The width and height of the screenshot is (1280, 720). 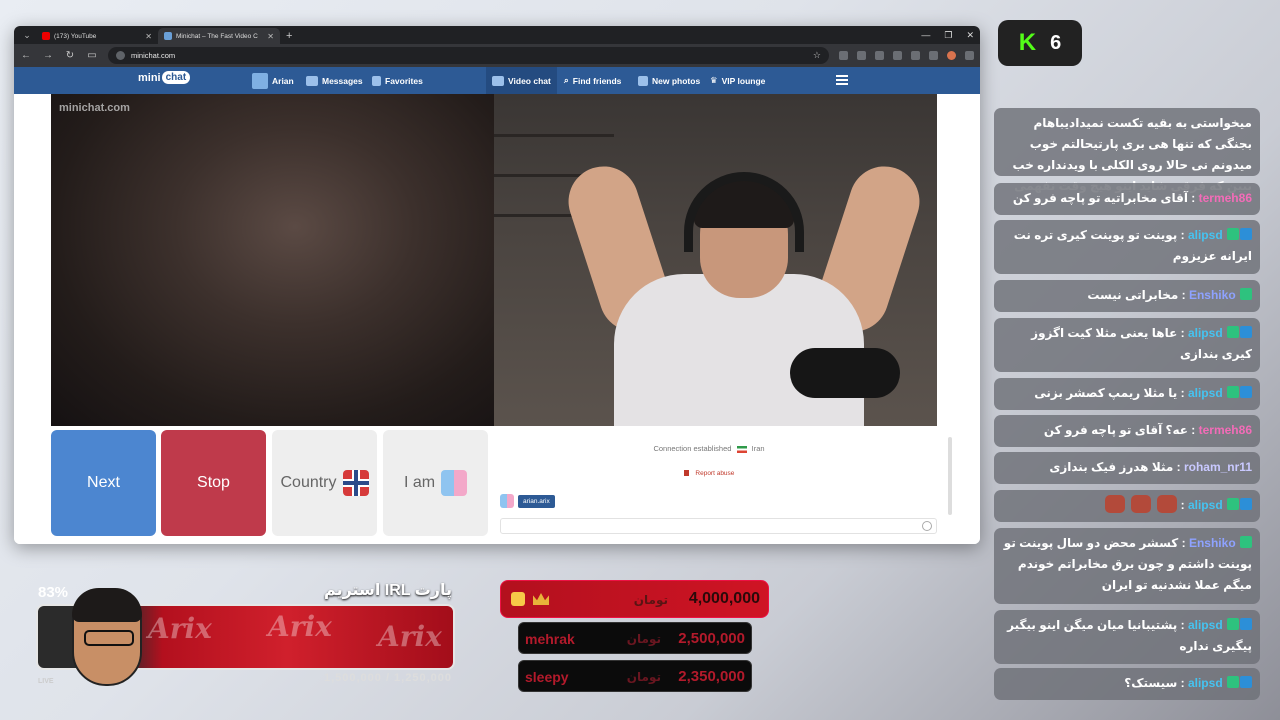 I want to click on chat-message: alipsd : یا مثلا ریمپ کصشر بزنی, so click(x=1127, y=394).